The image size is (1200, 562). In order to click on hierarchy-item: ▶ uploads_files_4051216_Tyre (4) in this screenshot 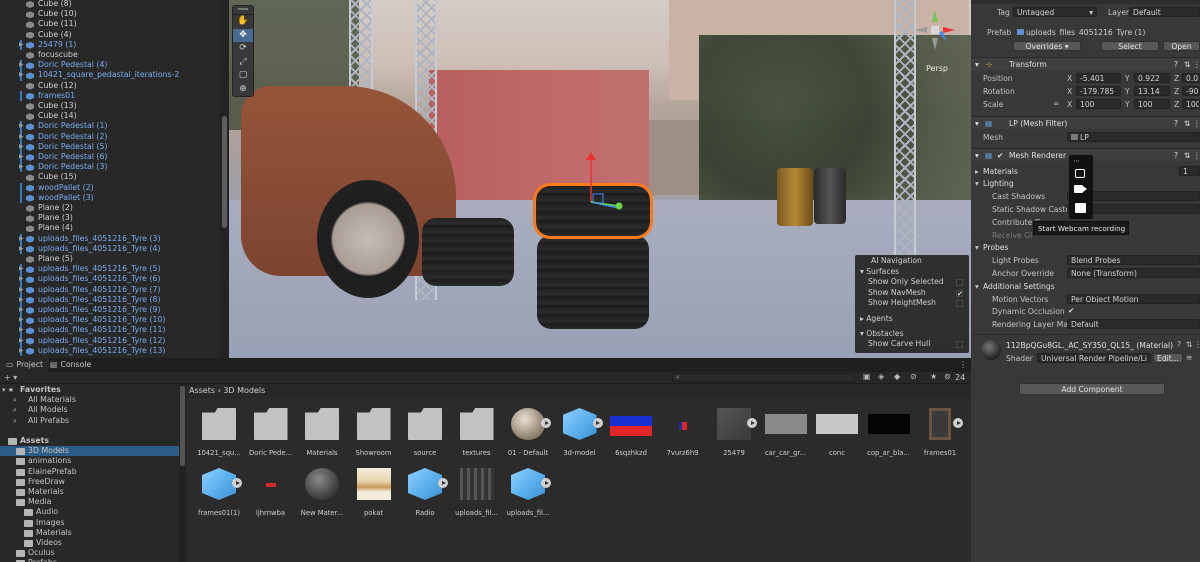, I will do `click(110, 248)`.